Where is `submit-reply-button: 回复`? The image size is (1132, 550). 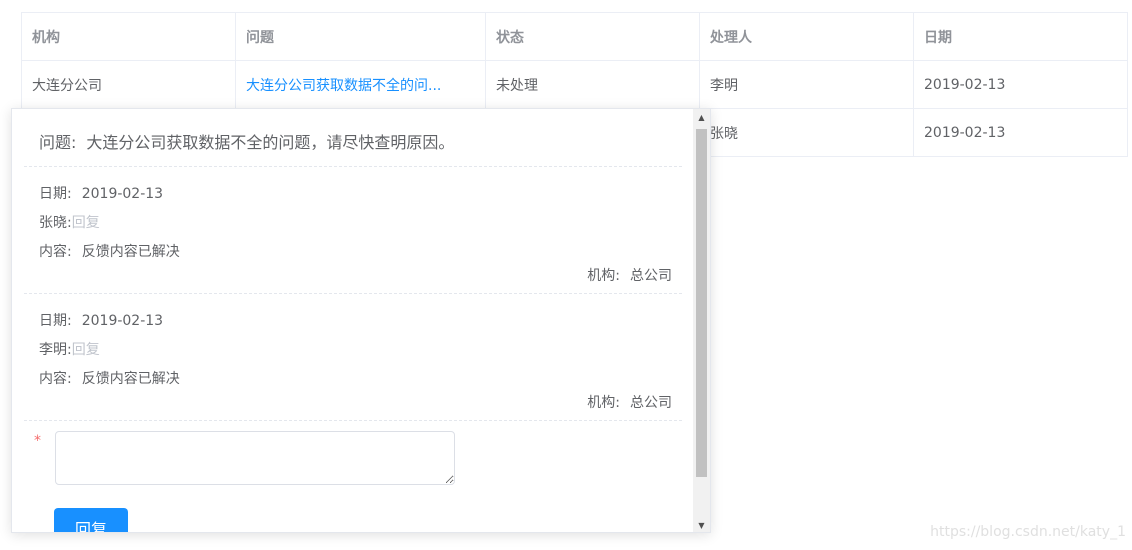
submit-reply-button: 回复 is located at coordinates (91, 520).